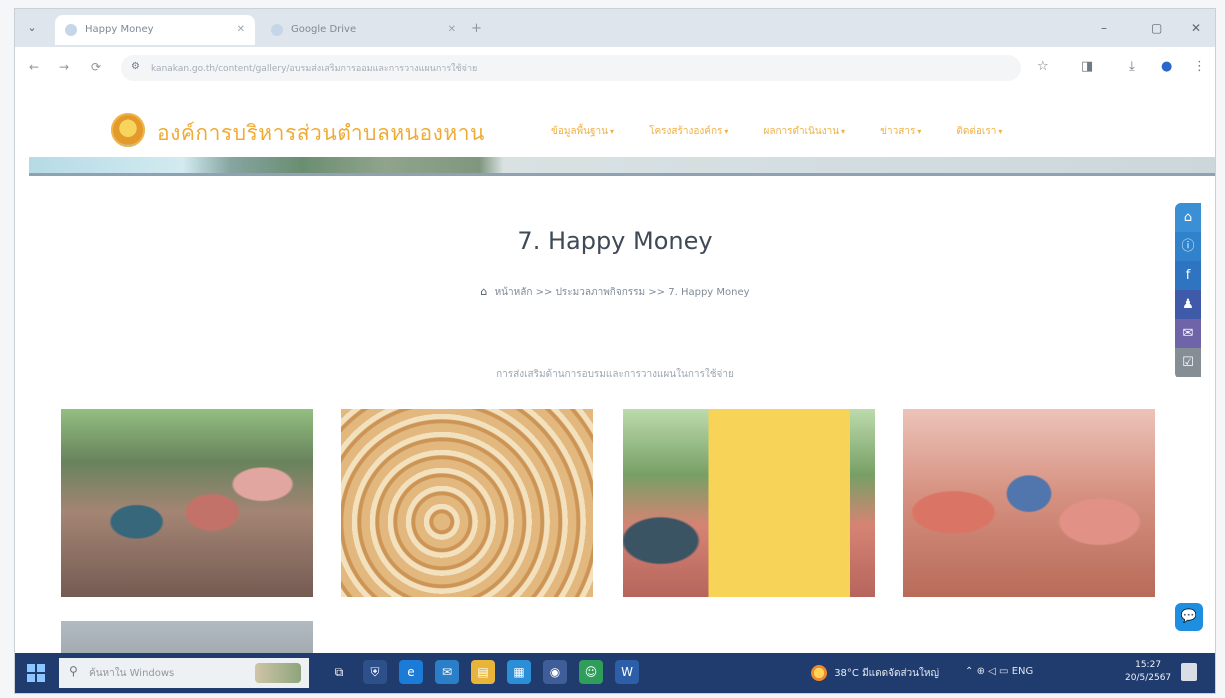 This screenshot has width=1225, height=698. I want to click on system-tray: ⌃ ⊕ ◁ ▭ ENG, so click(999, 671).